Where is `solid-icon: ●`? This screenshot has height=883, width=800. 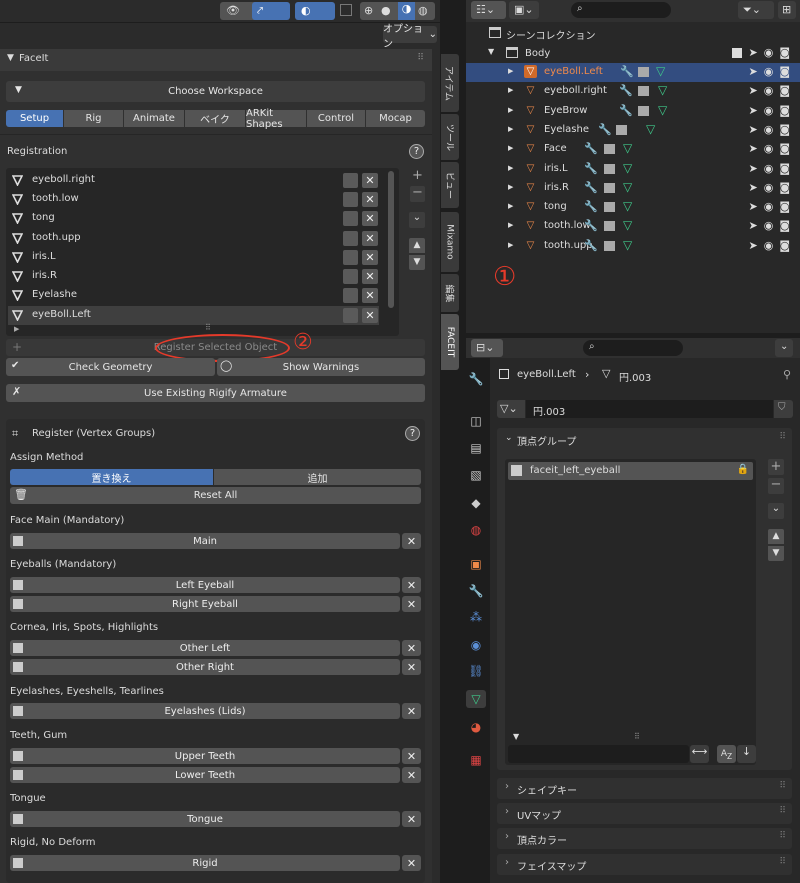 solid-icon: ● is located at coordinates (386, 10).